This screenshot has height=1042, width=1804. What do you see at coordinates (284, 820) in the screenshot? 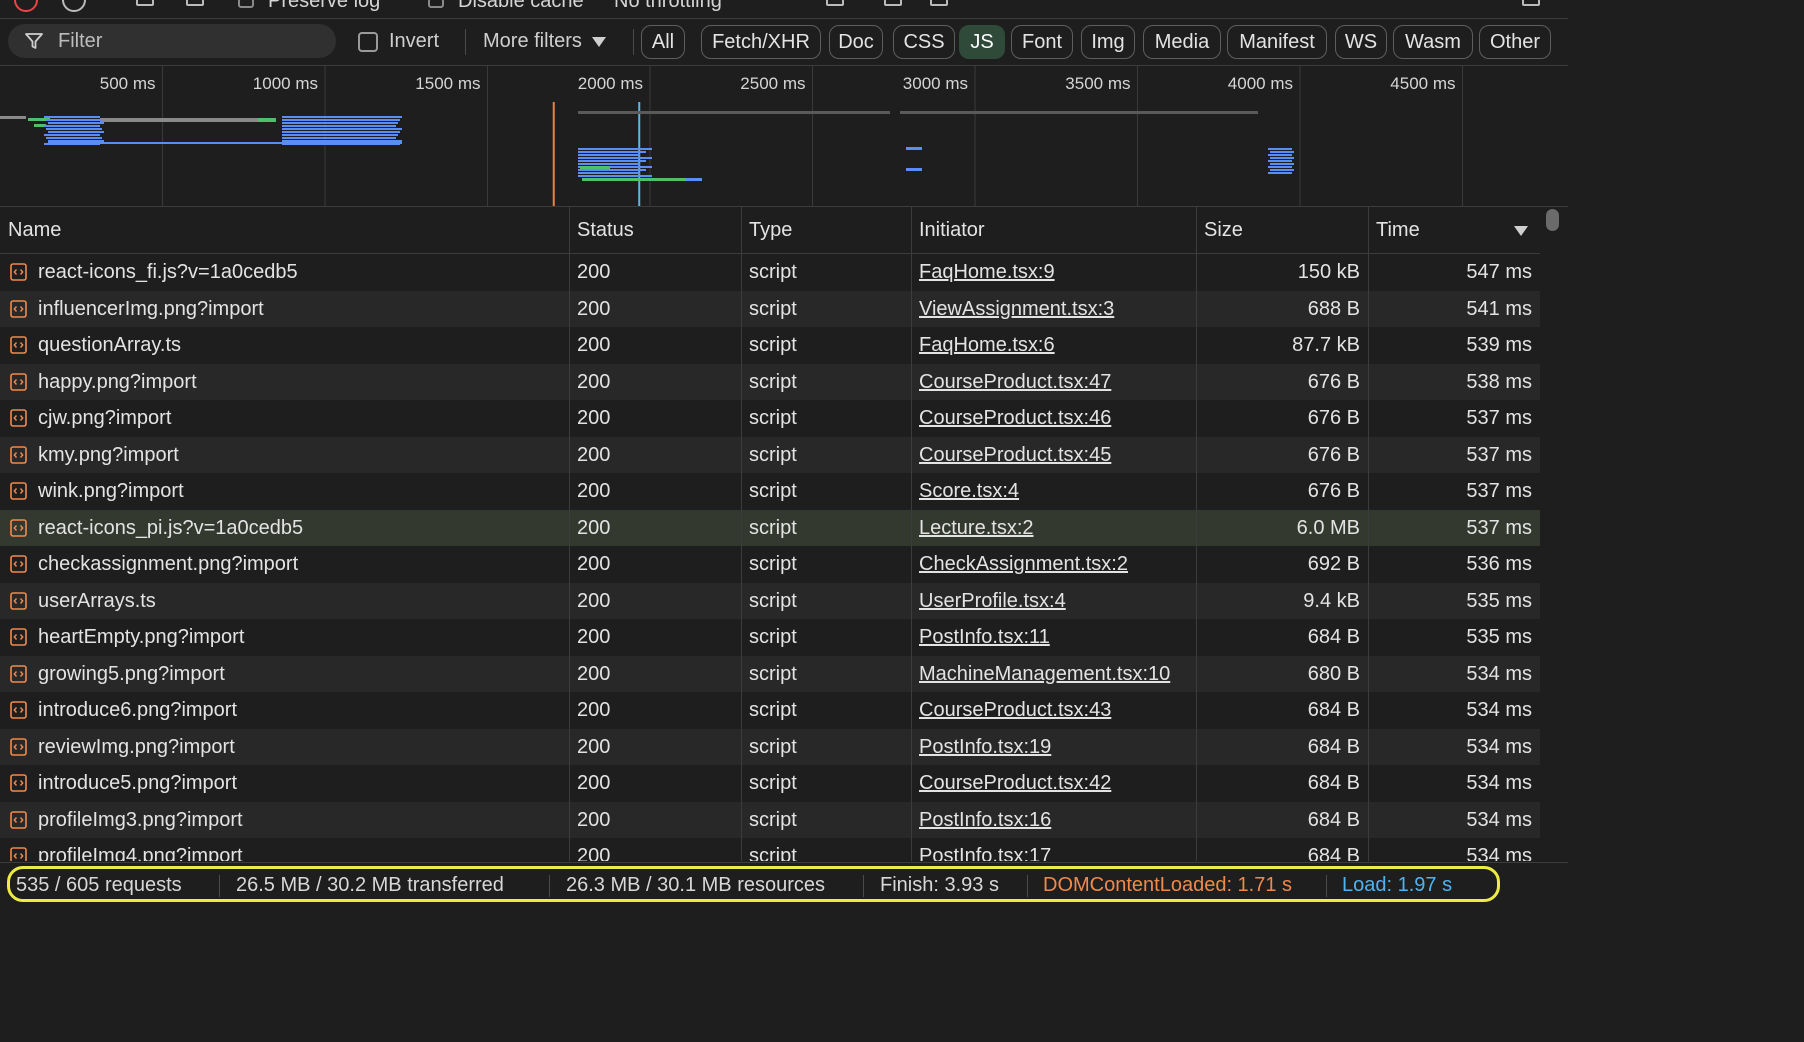
I see `request-name: profileImg3.png?import` at bounding box center [284, 820].